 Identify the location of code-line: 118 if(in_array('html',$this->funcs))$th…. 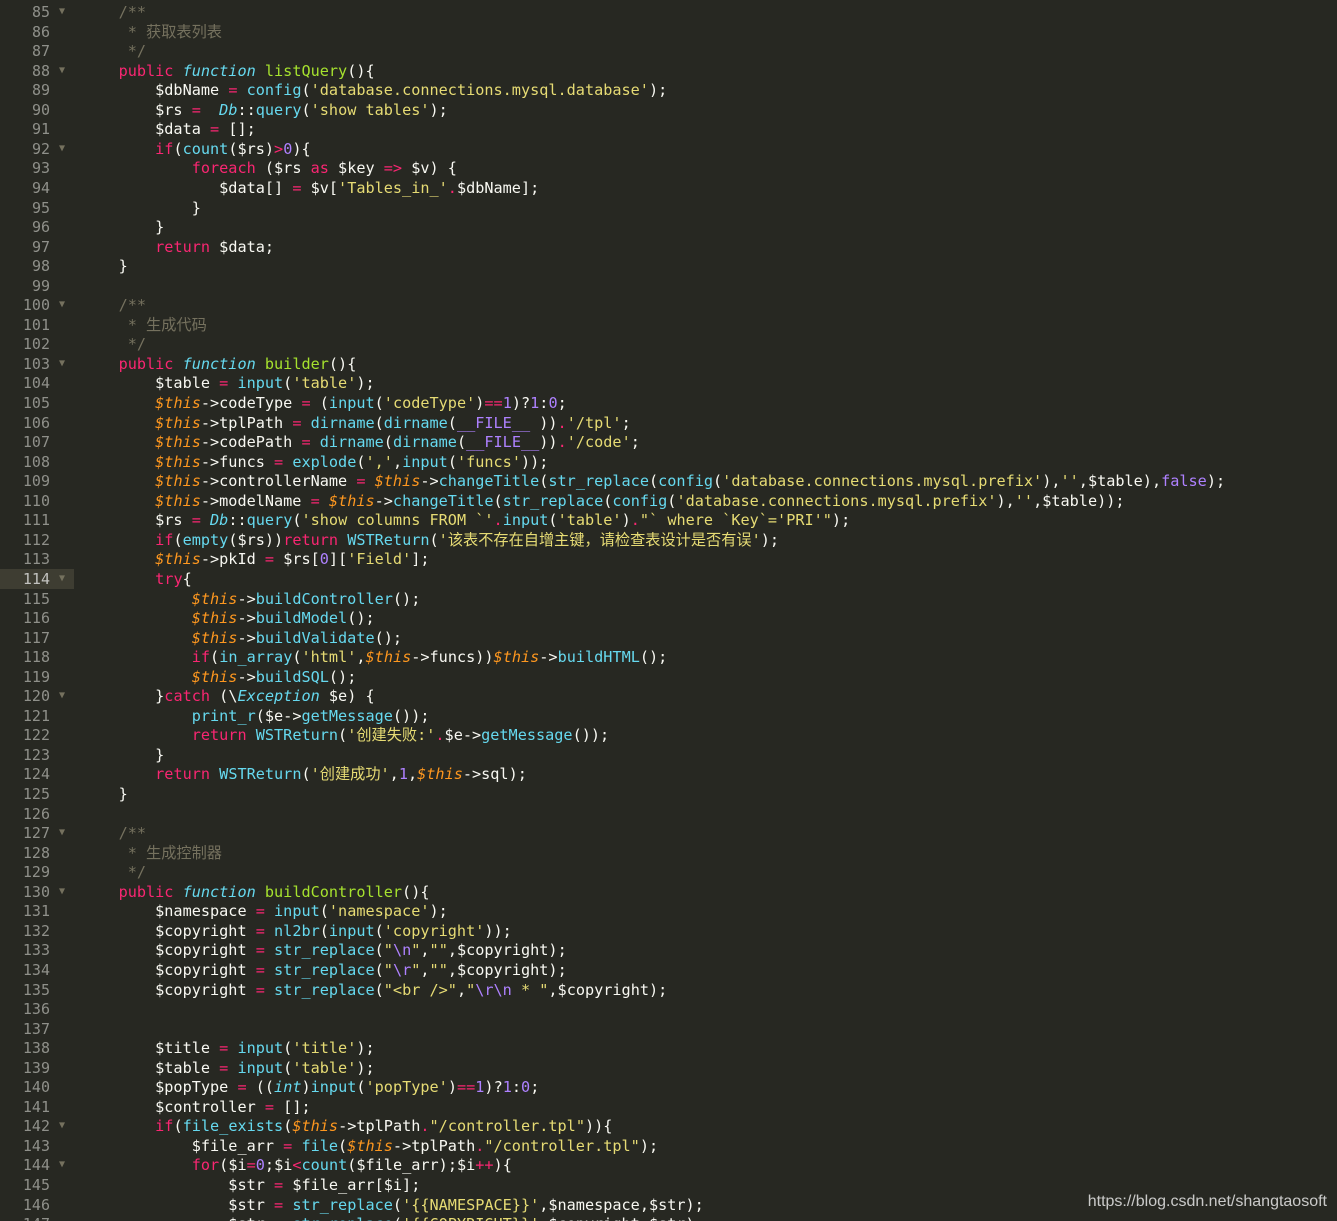
(668, 657).